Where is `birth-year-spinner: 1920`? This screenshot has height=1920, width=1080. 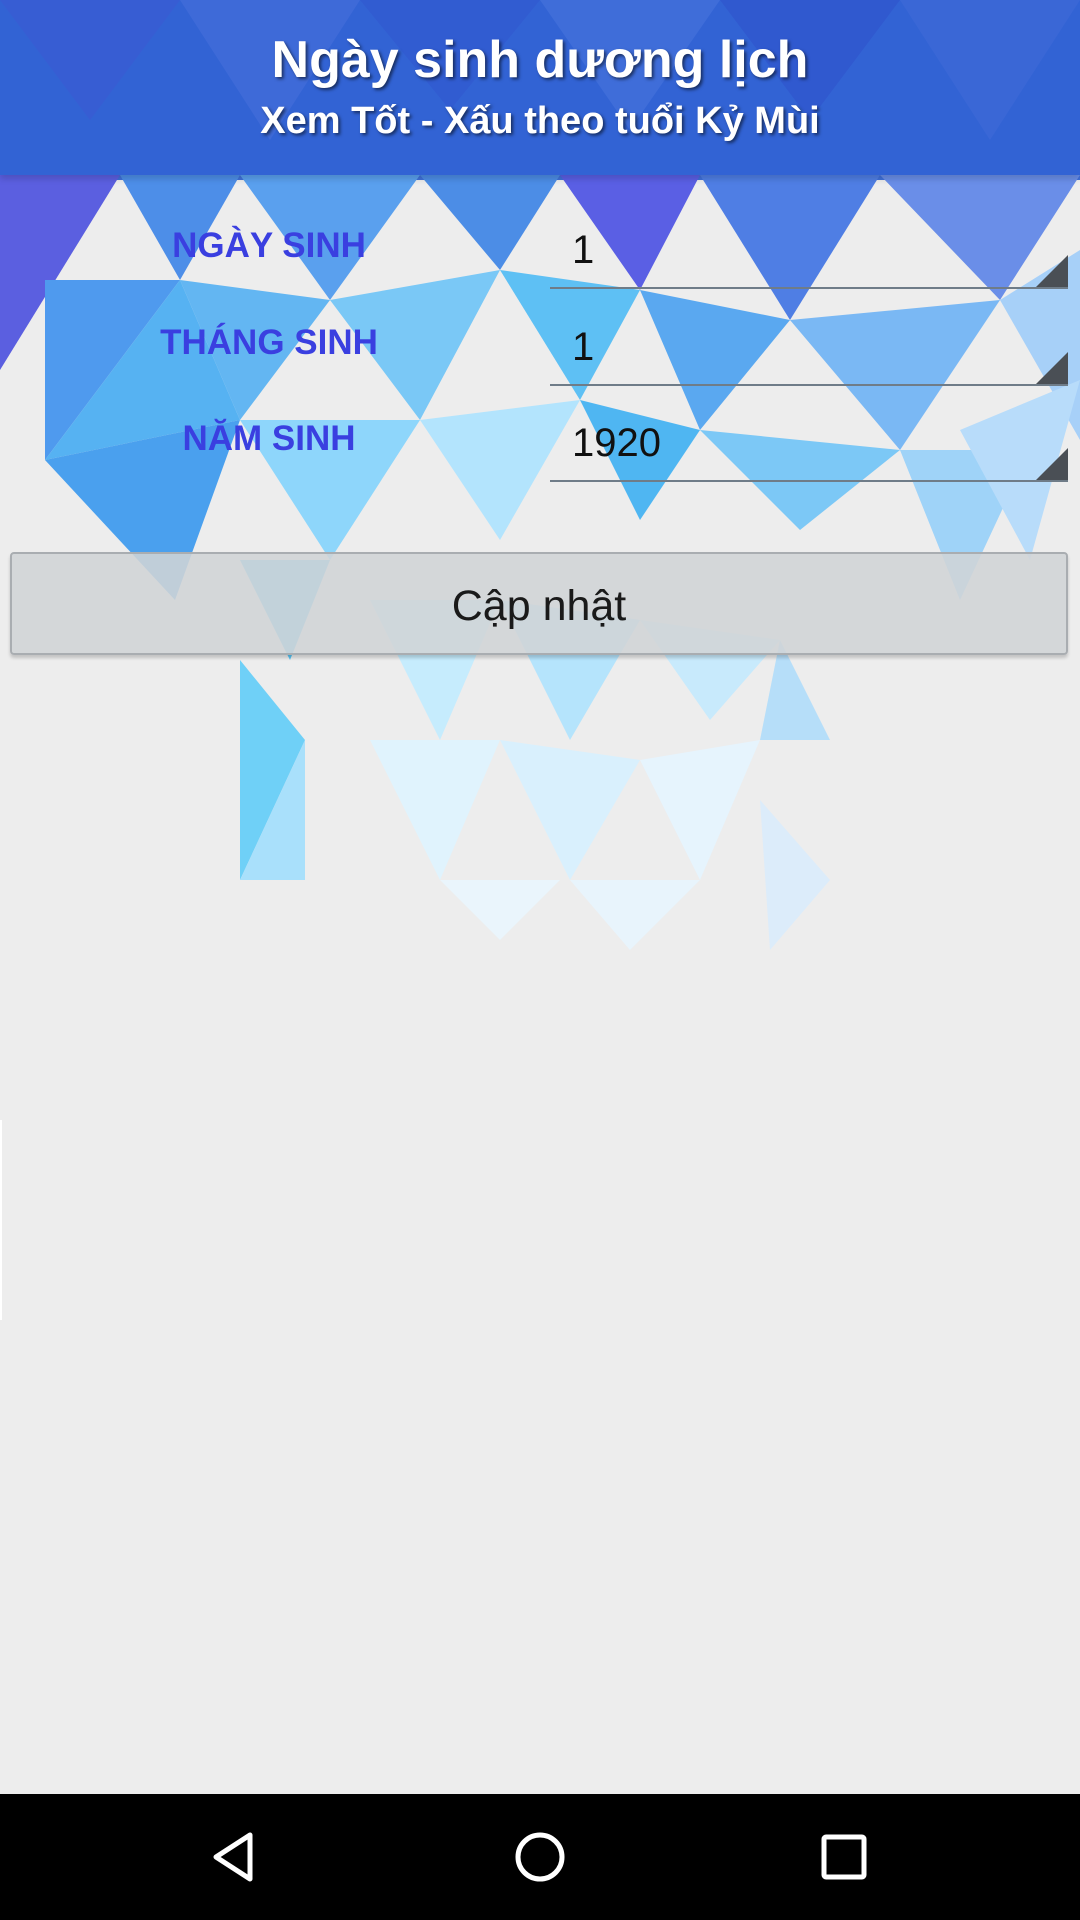
birth-year-spinner: 1920 is located at coordinates (809, 442).